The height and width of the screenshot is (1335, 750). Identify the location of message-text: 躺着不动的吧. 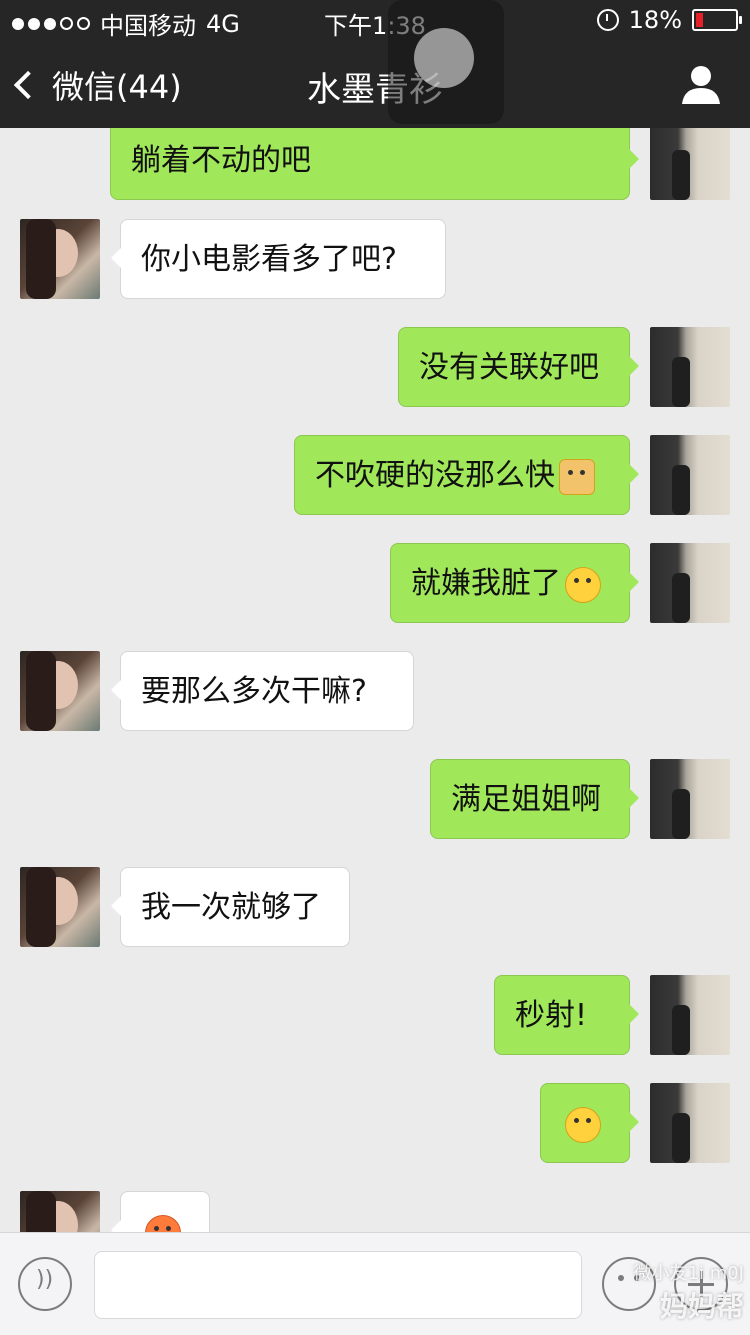
(221, 160).